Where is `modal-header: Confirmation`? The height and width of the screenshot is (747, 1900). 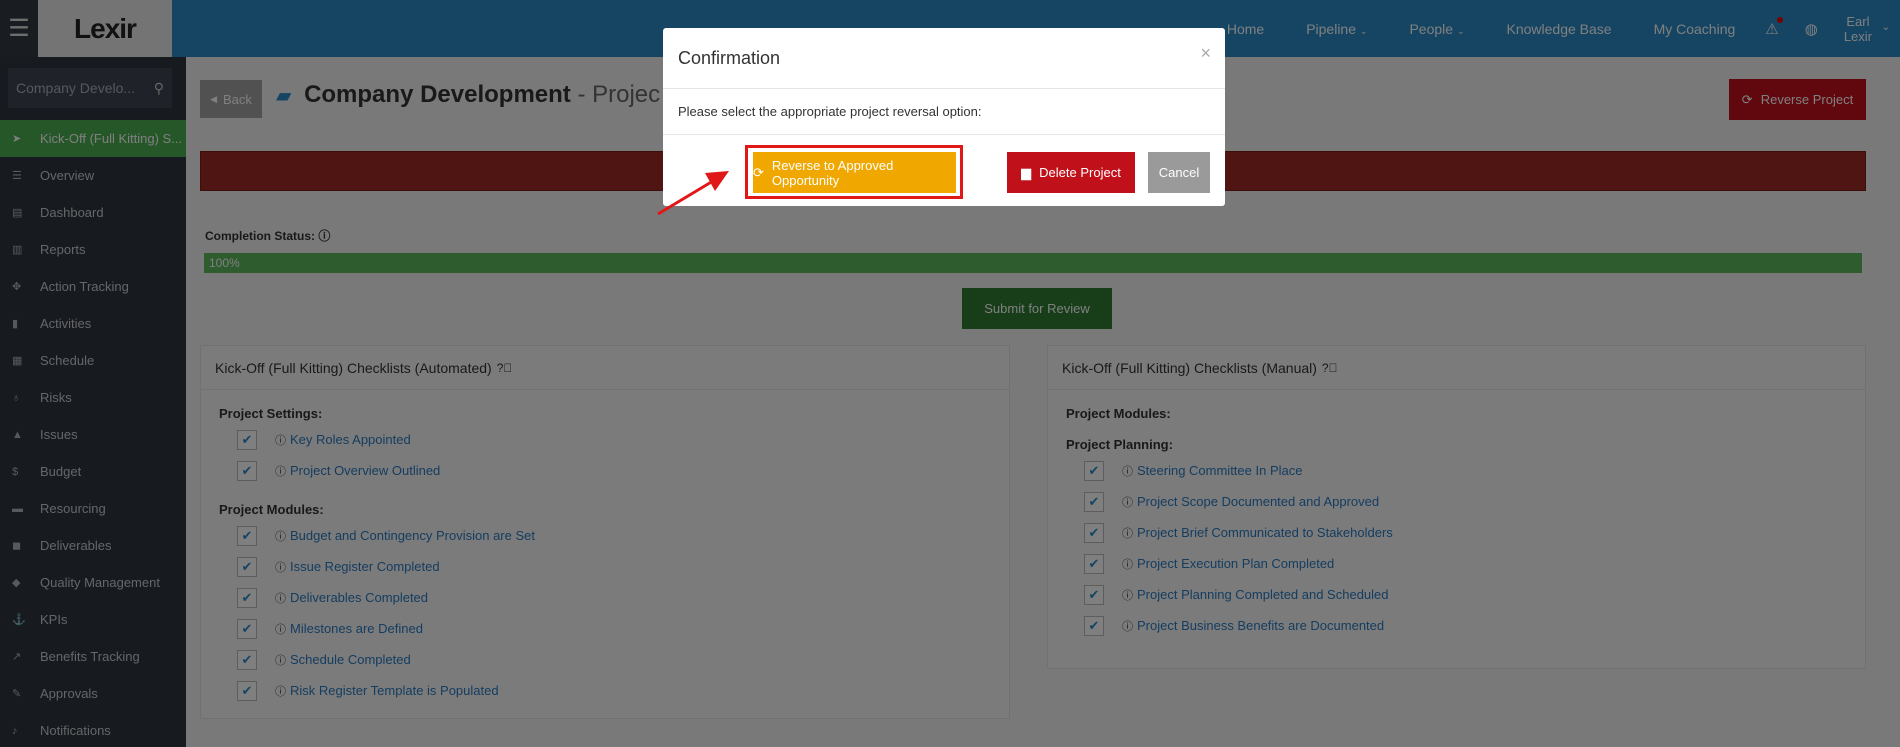 modal-header: Confirmation is located at coordinates (944, 58).